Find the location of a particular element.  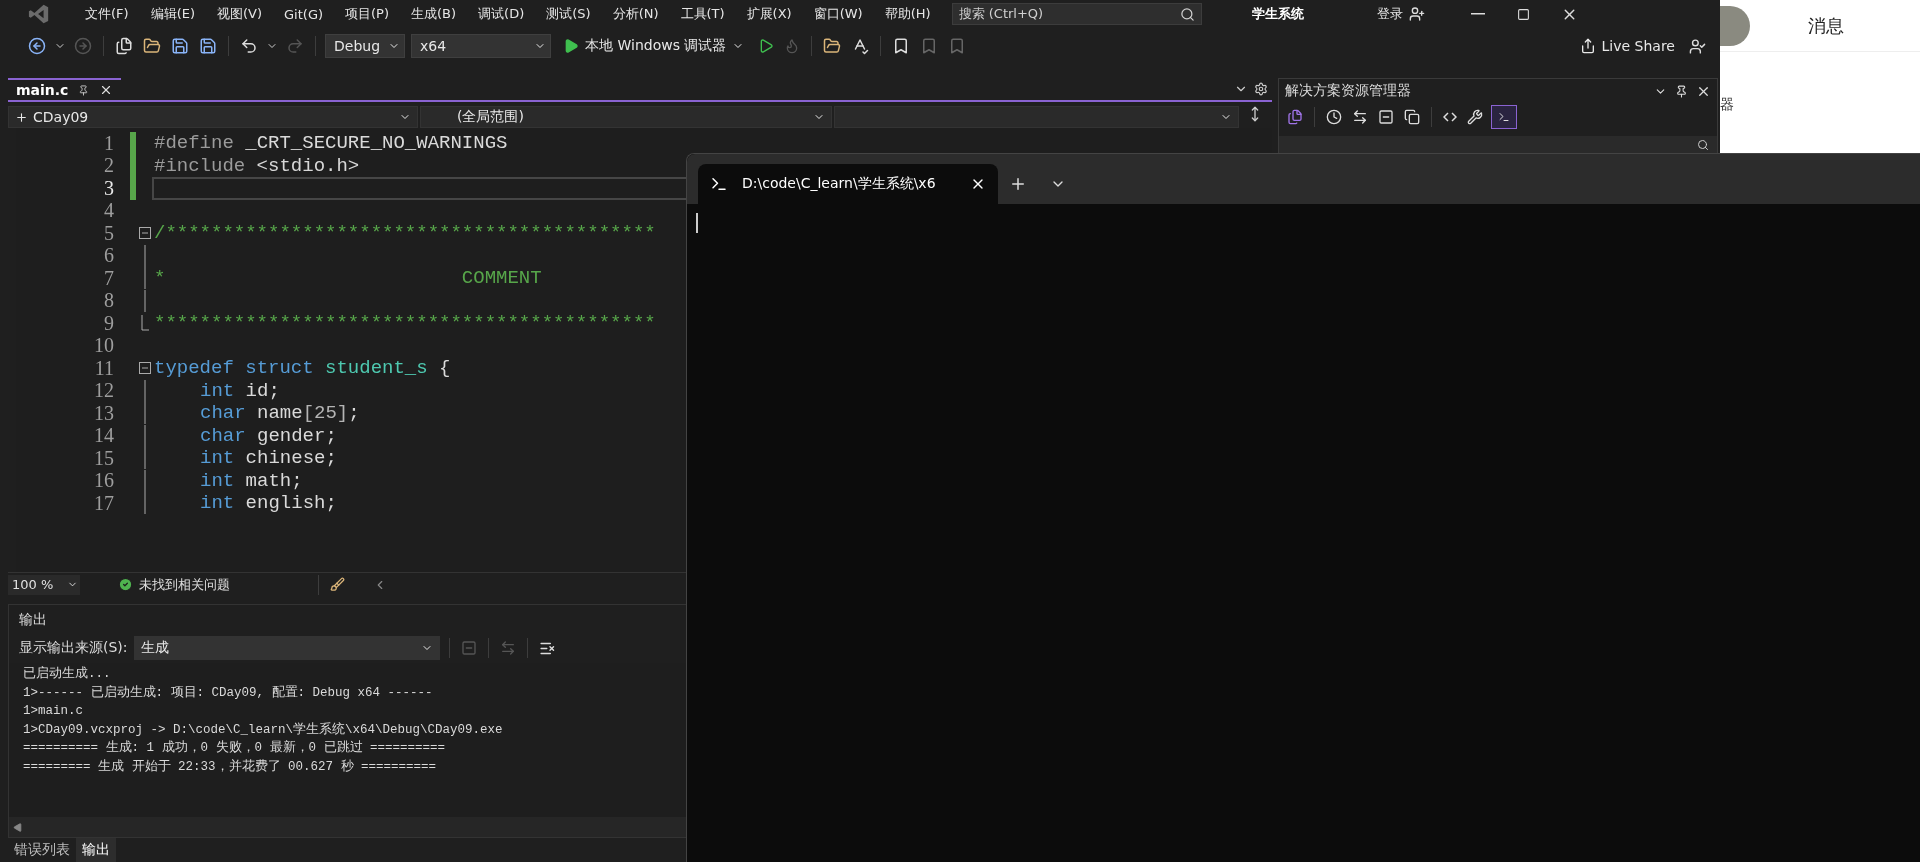

line-number: 8 is located at coordinates (108, 301).